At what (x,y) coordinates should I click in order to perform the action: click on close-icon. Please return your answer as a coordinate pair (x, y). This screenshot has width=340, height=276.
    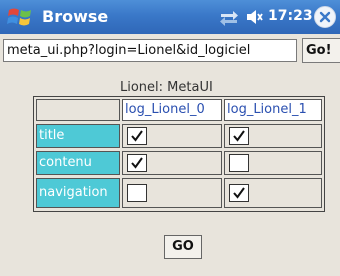
    Looking at the image, I should click on (325, 17).